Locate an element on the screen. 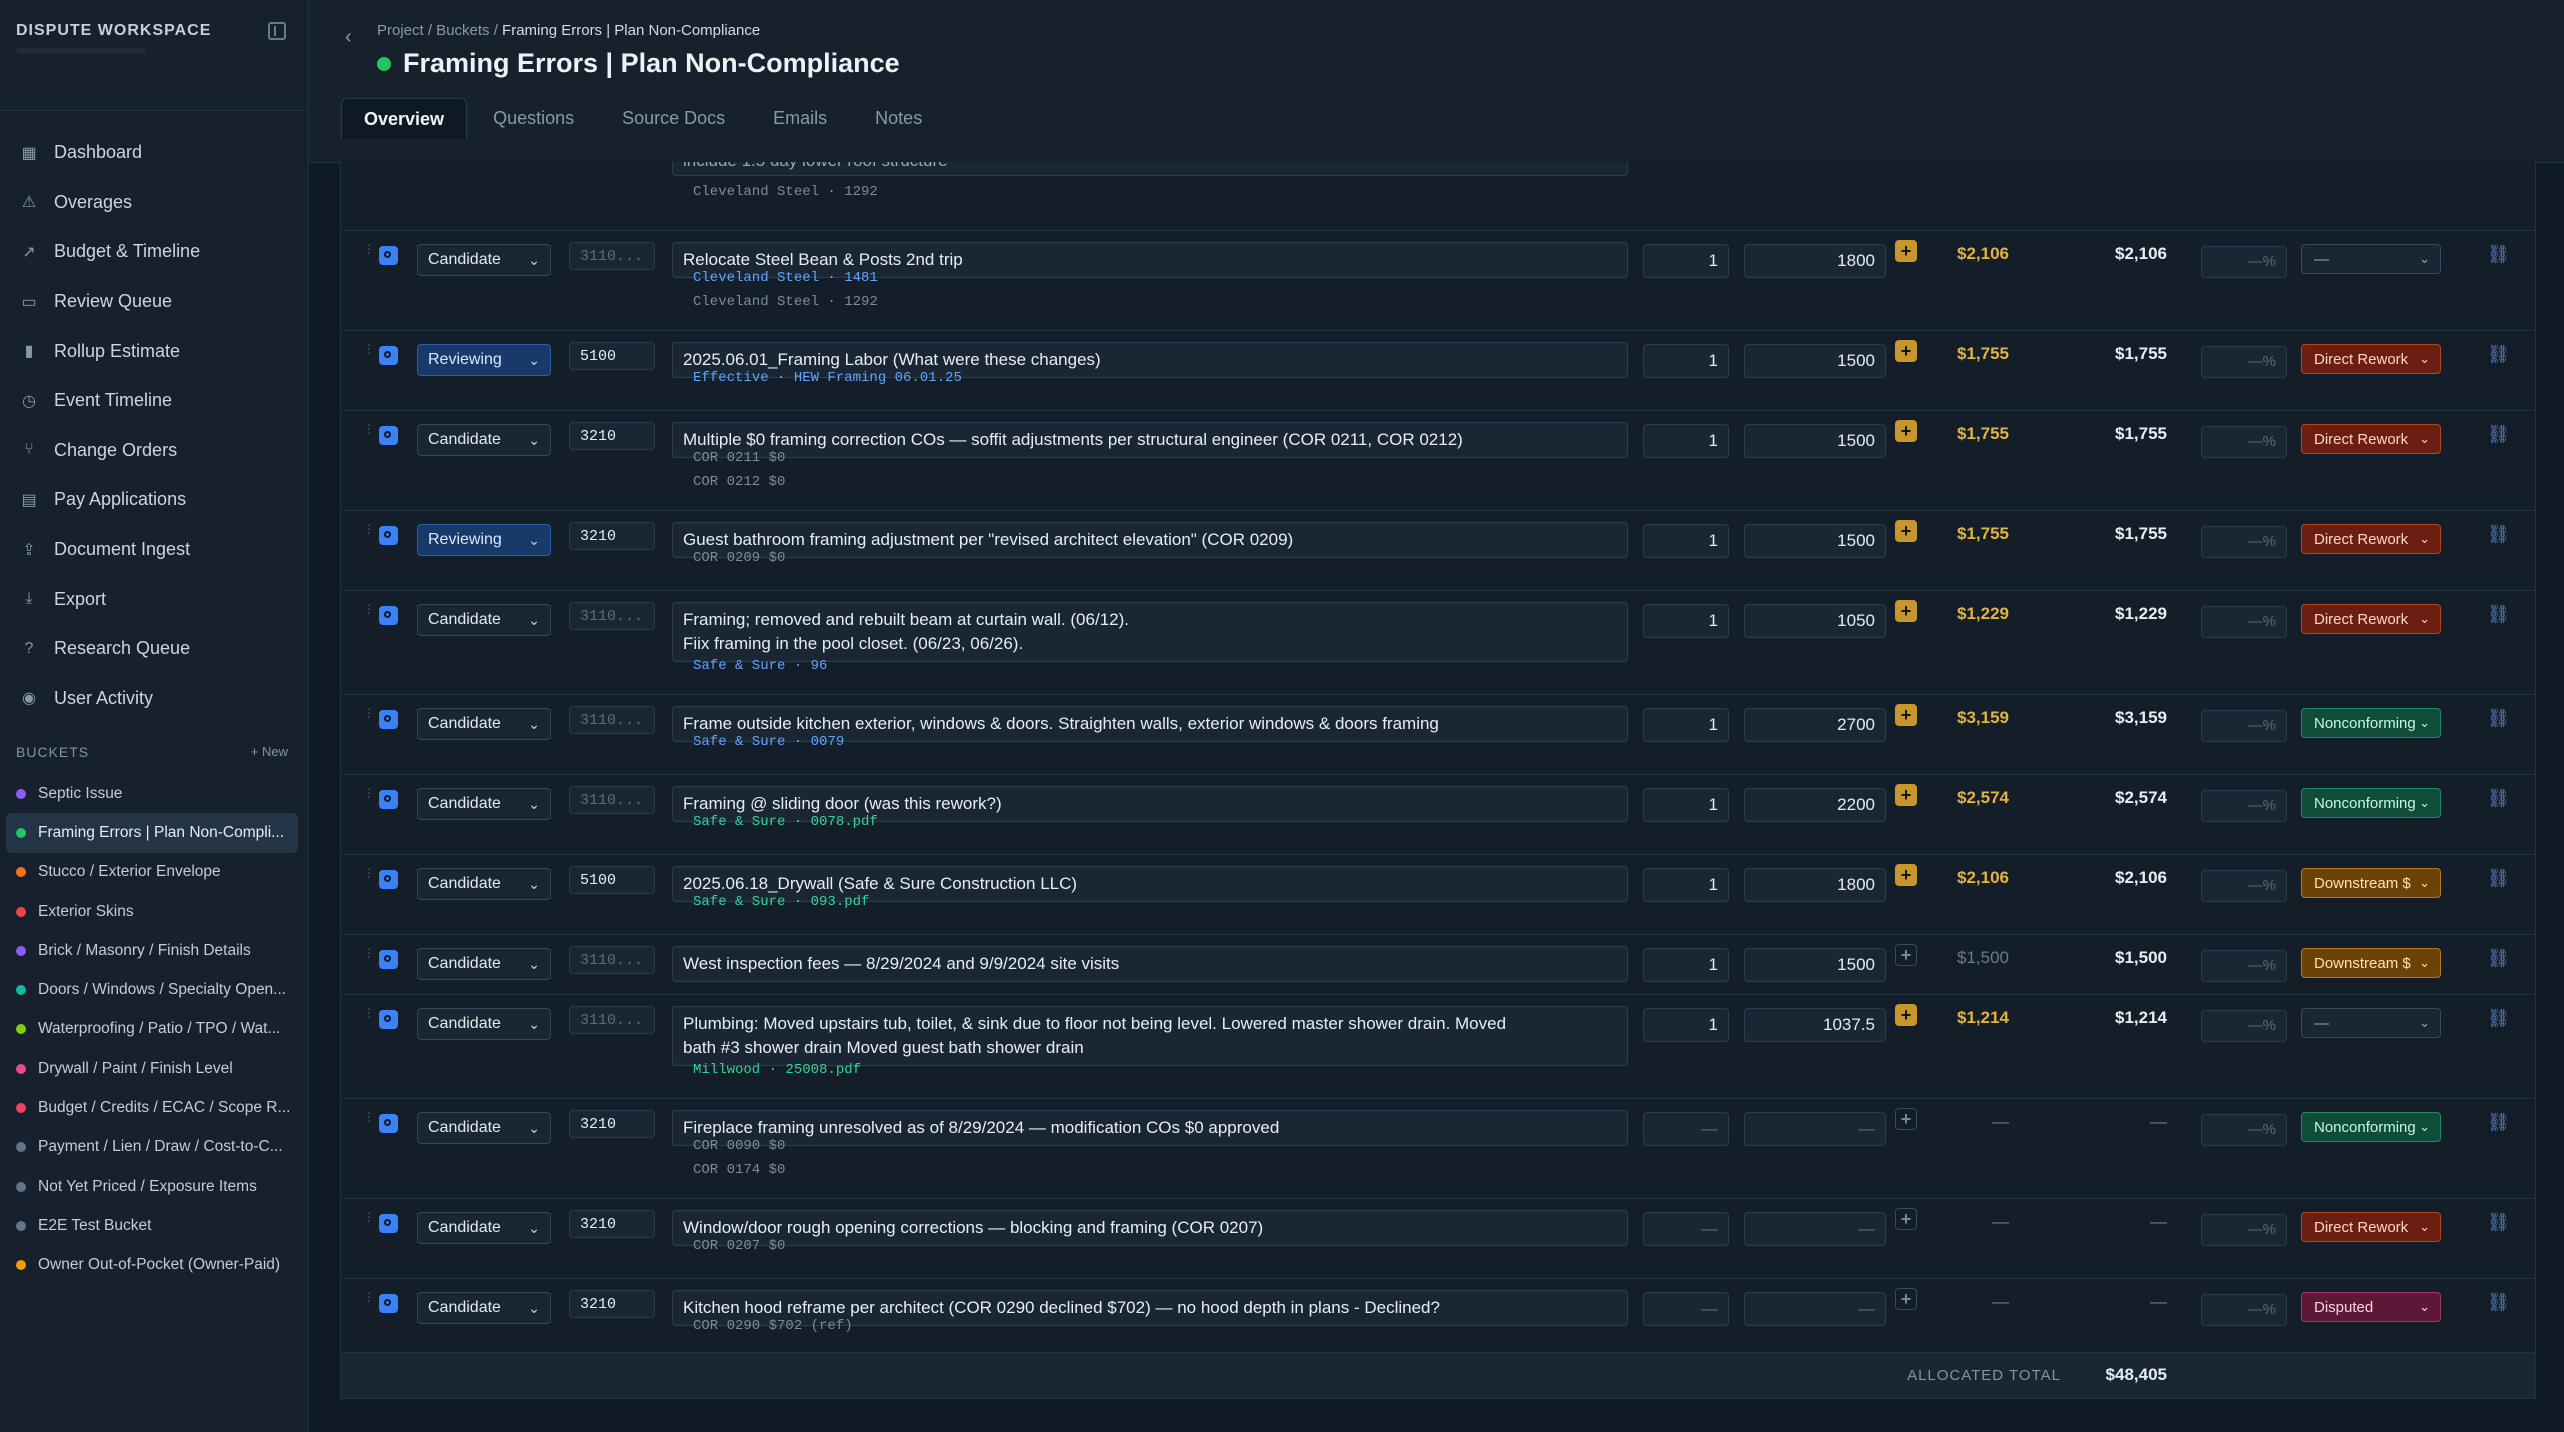 This screenshot has width=2564, height=1432. nav-item-review-queue: ▭ Review Queue is located at coordinates (154, 302).